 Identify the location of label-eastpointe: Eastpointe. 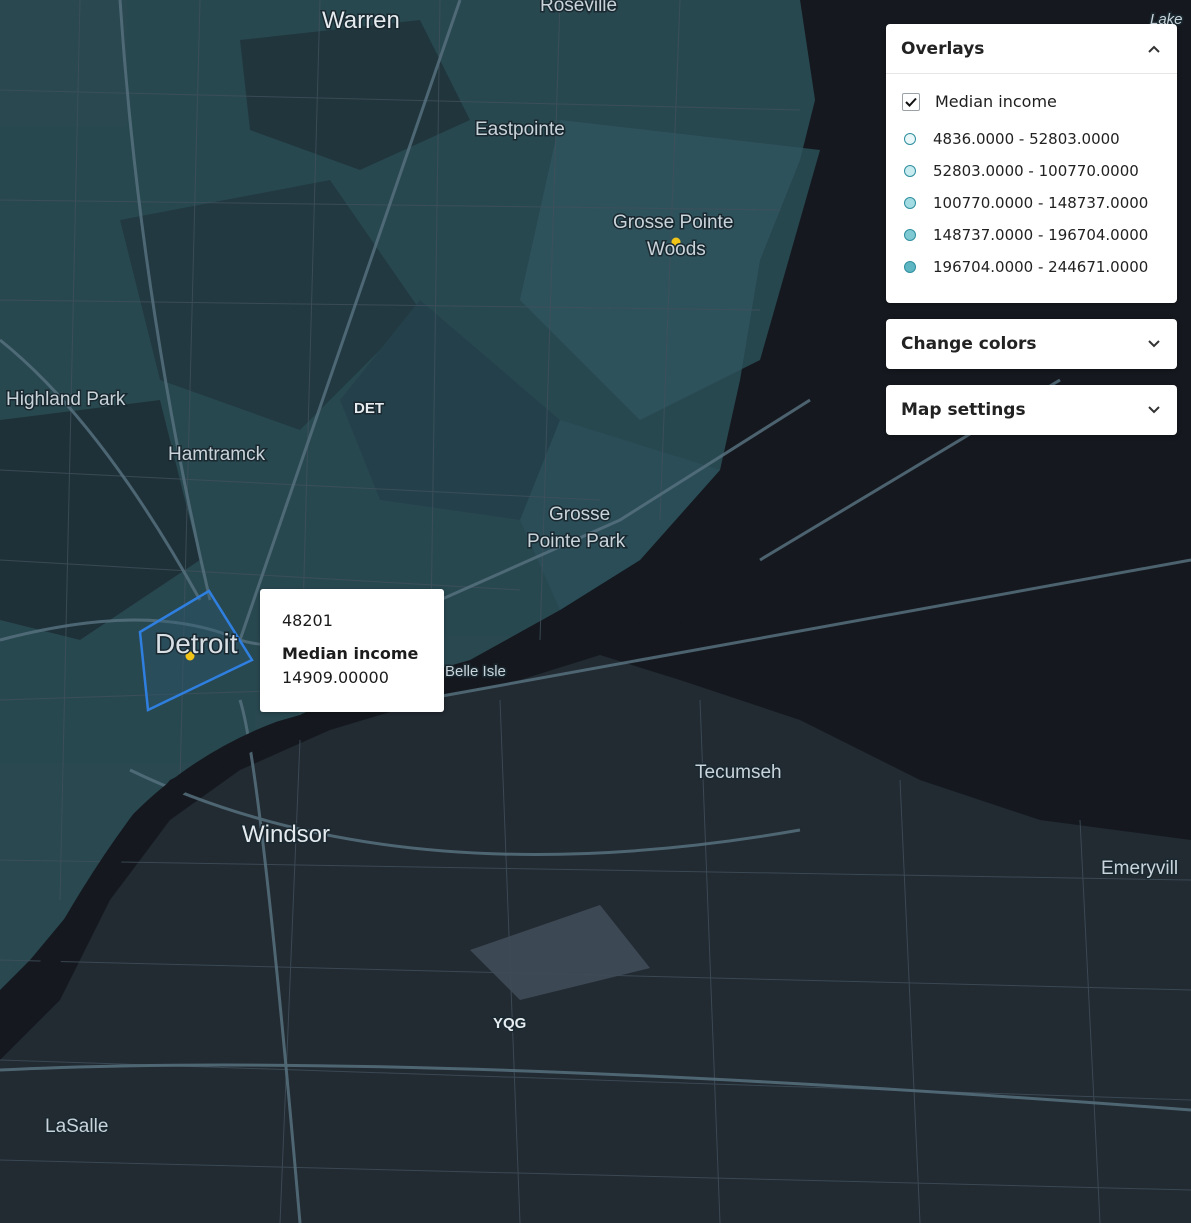
(520, 129).